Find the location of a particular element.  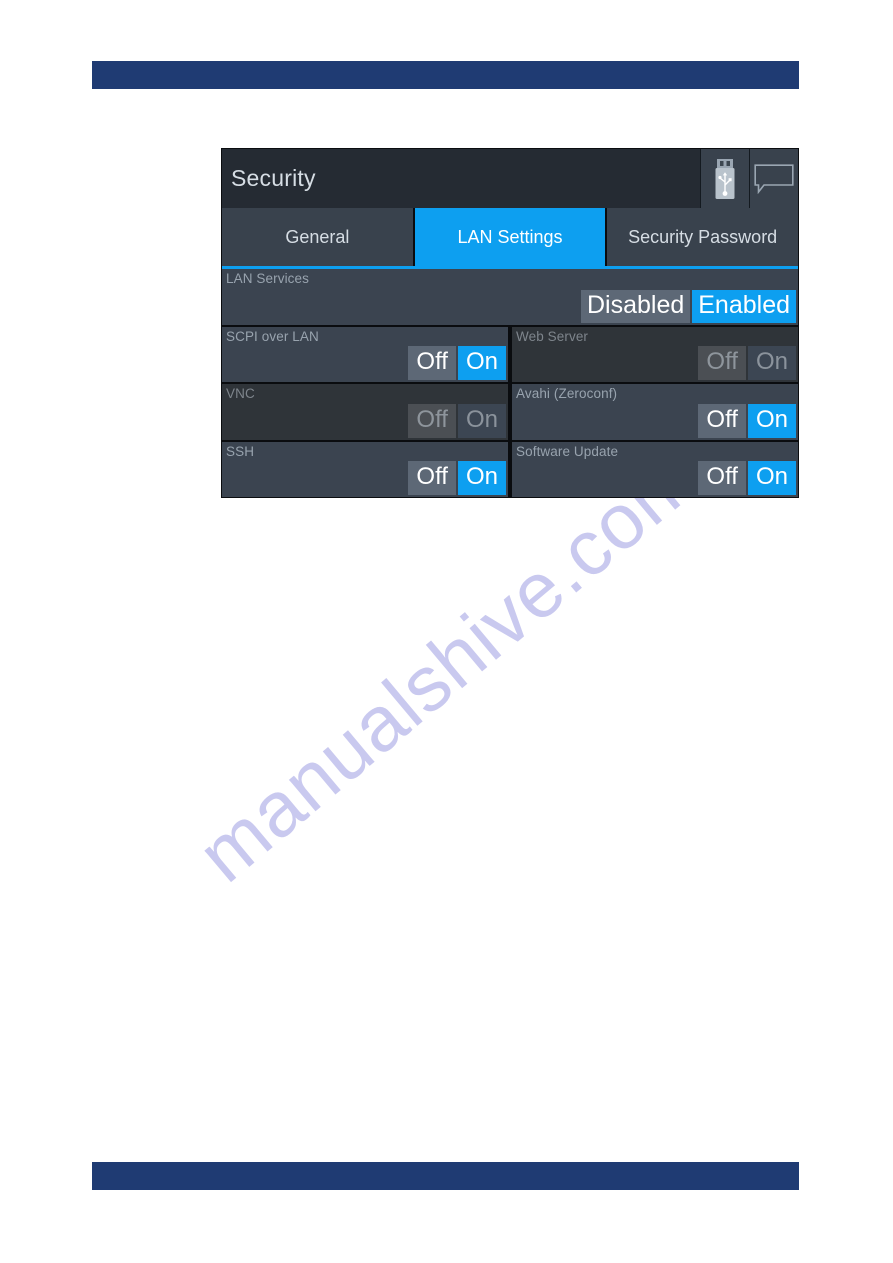

setting-label: Web Server is located at coordinates (552, 336).